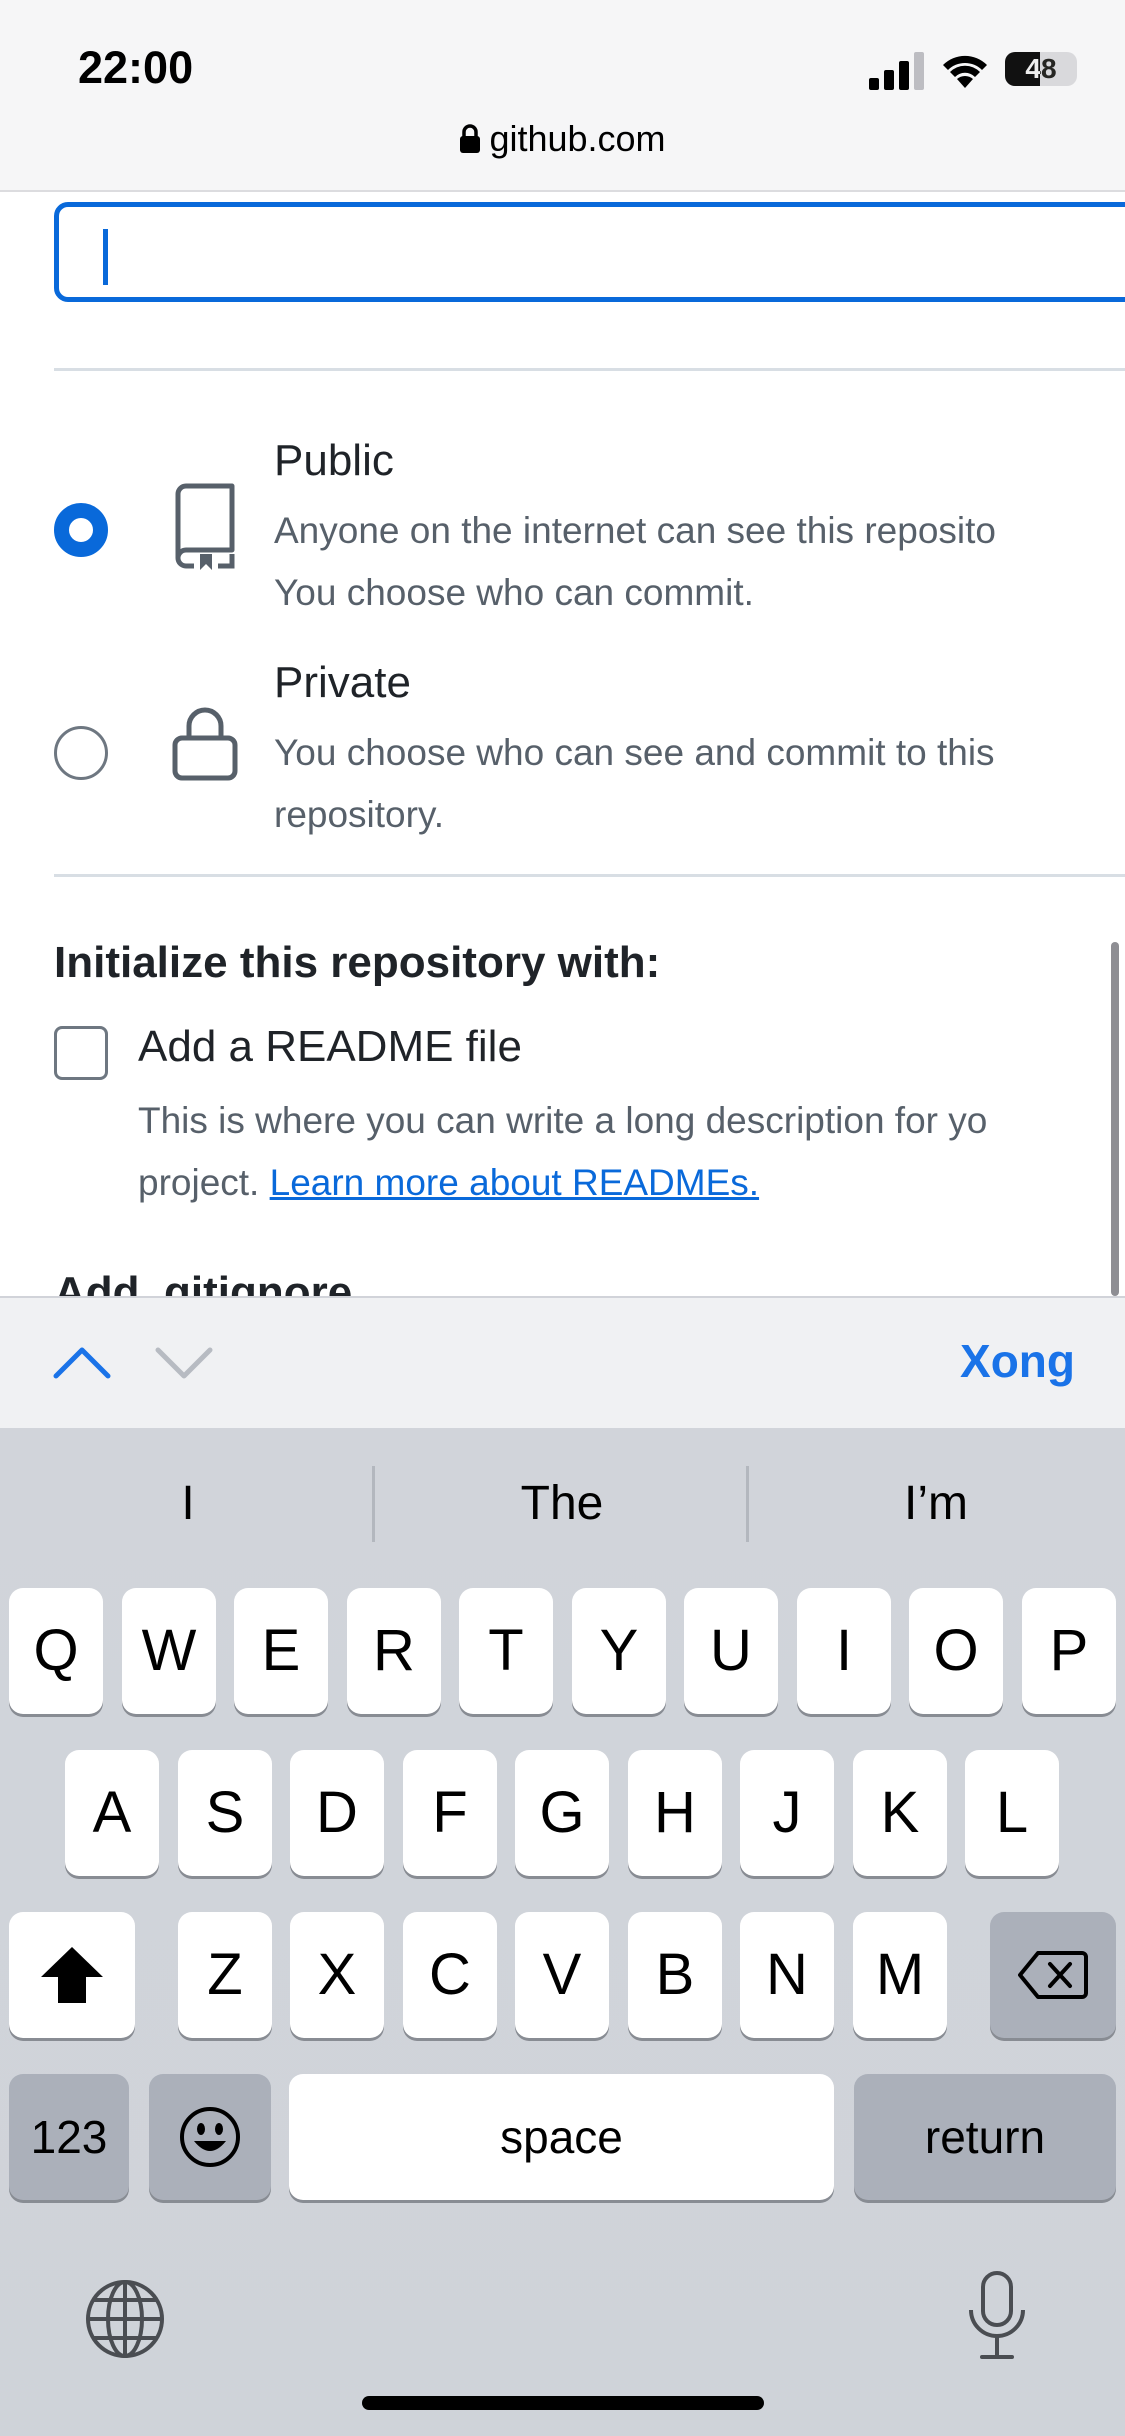  What do you see at coordinates (337, 1975) in the screenshot?
I see `key-x: X` at bounding box center [337, 1975].